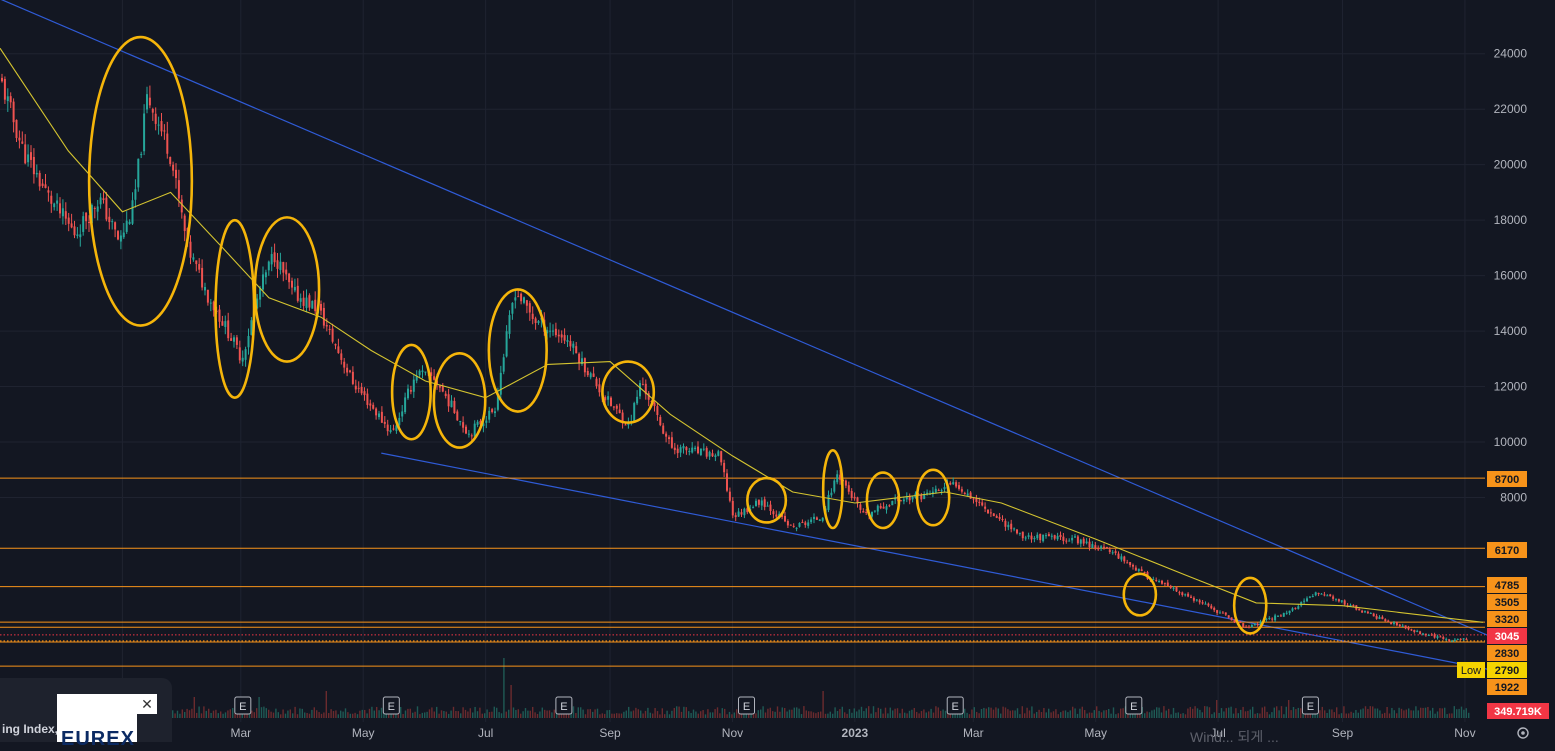  I want to click on ad-panel: ing Index, EUREX ✕, so click(86, 714).